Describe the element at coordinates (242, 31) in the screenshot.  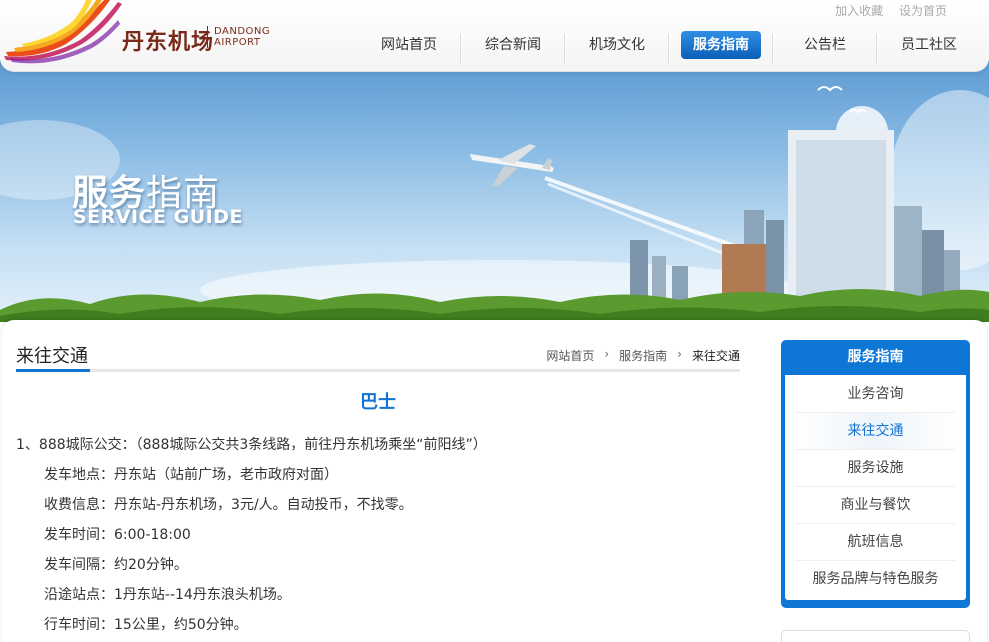
I see `logo-text-en-1: DANDONG` at that location.